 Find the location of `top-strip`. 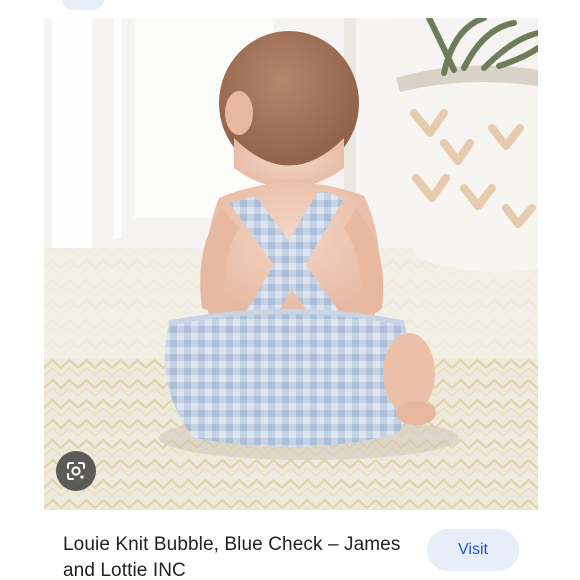

top-strip is located at coordinates (290, 9).